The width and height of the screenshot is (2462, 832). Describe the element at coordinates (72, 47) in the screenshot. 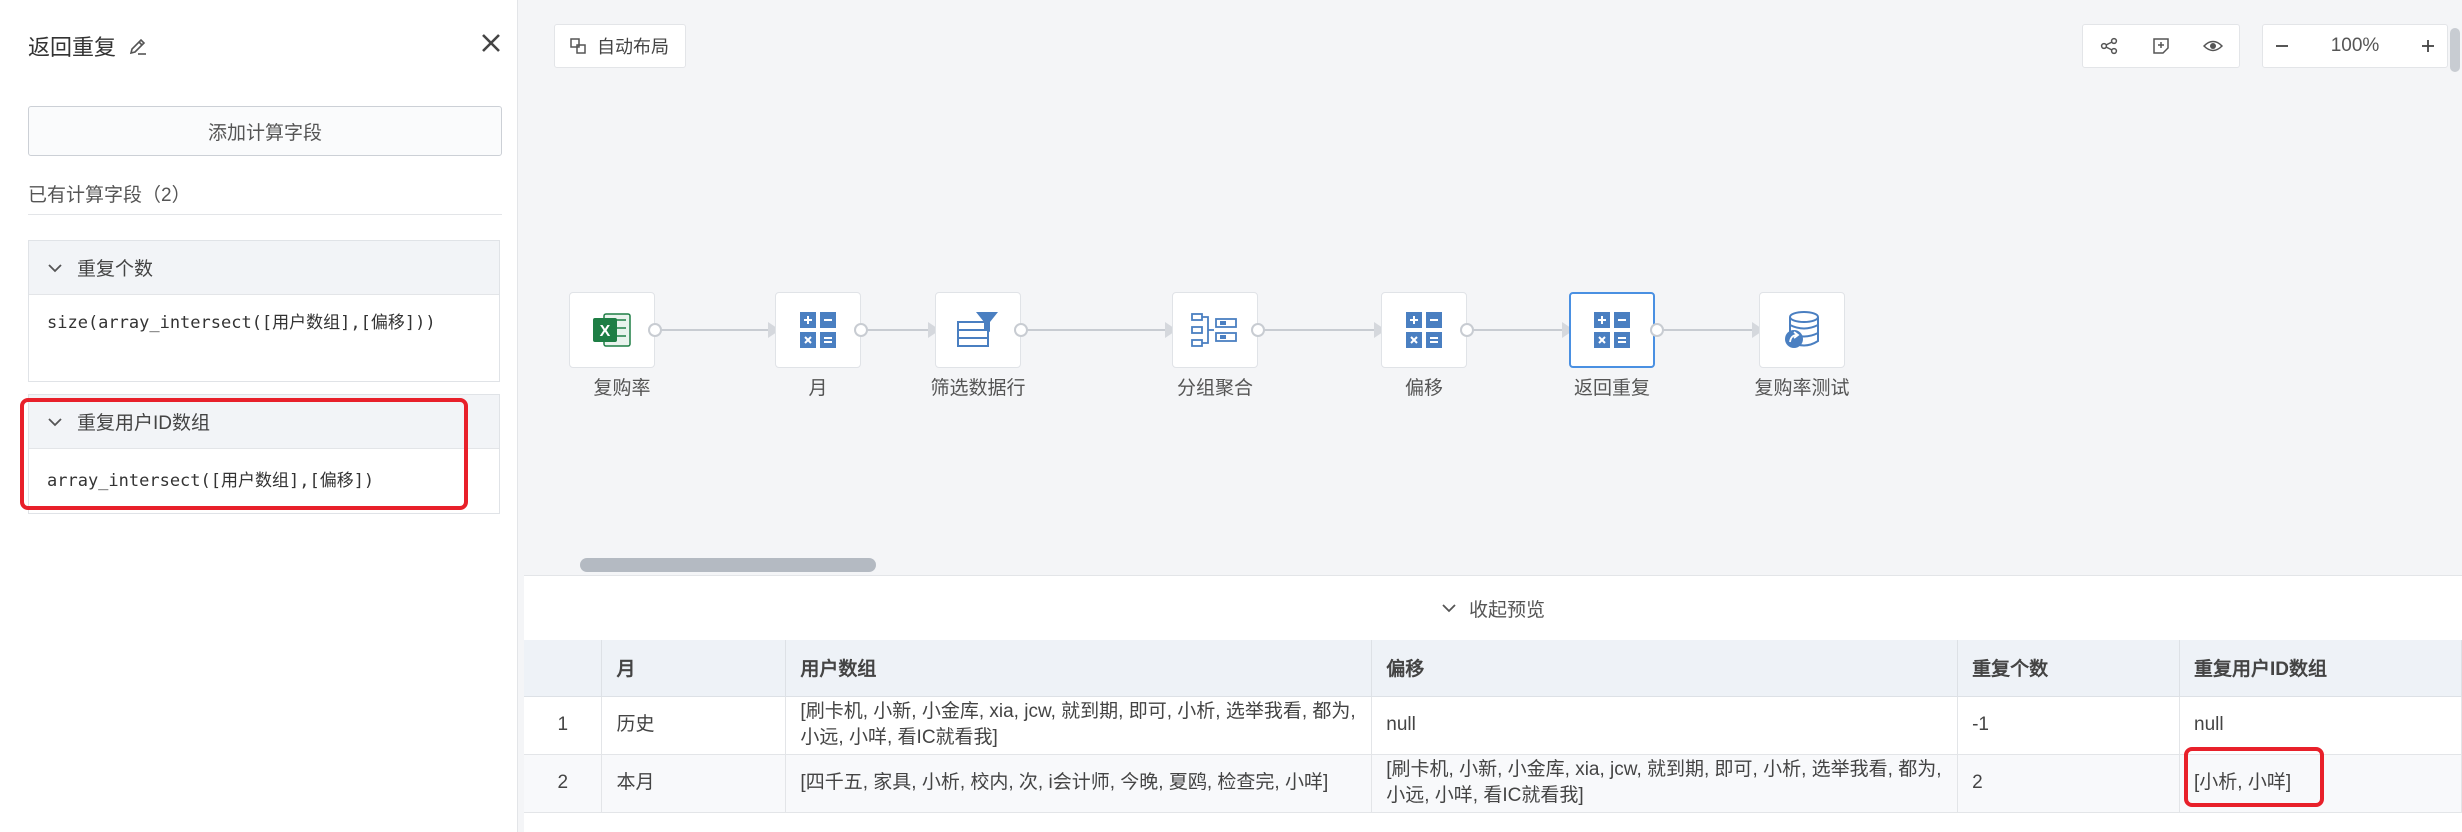

I see `panel-title: 返回重复` at that location.